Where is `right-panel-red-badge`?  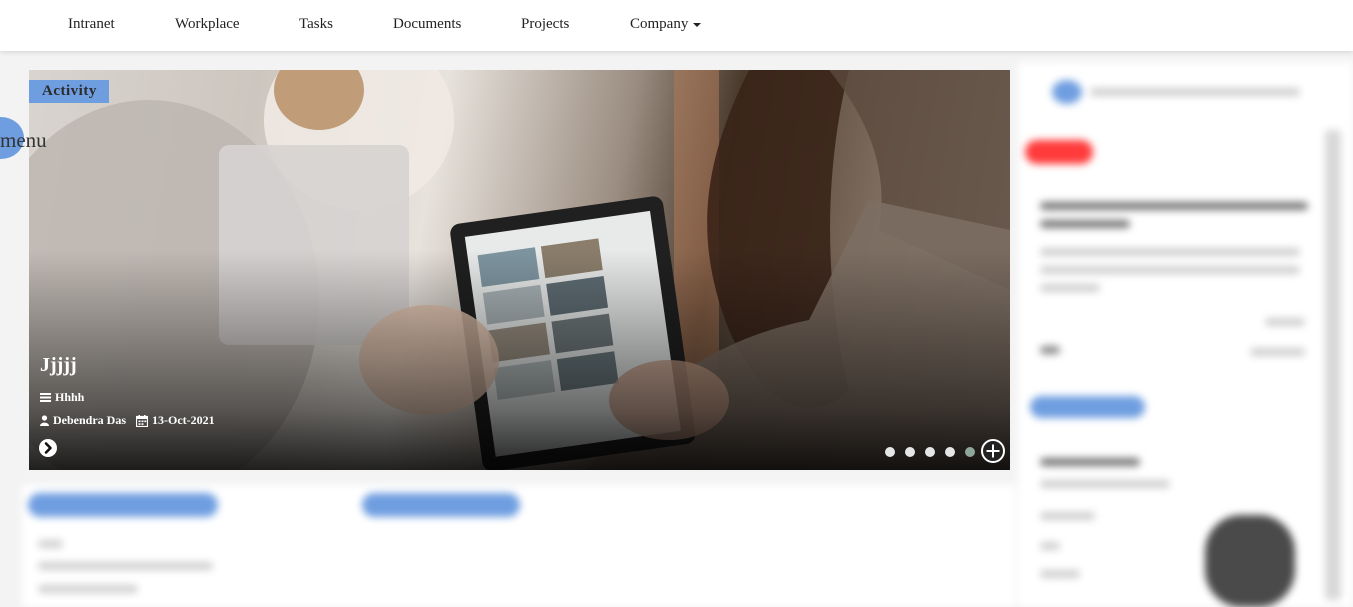
right-panel-red-badge is located at coordinates (1059, 152).